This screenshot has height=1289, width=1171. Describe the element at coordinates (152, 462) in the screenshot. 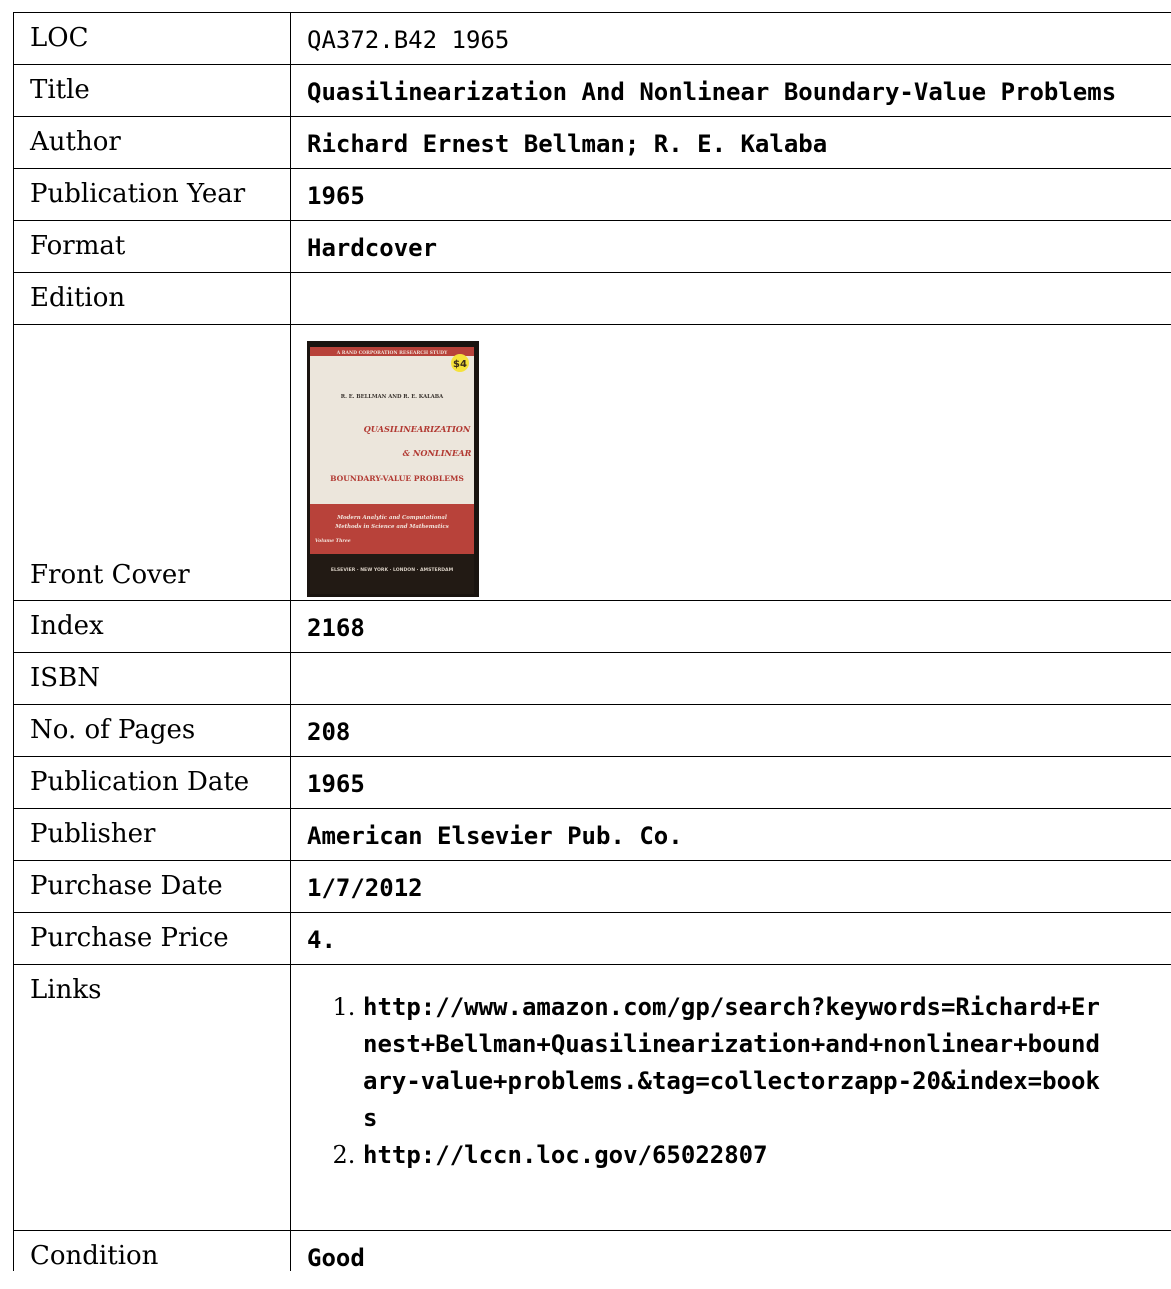

I see `label-front-cover: Front Cover` at that location.